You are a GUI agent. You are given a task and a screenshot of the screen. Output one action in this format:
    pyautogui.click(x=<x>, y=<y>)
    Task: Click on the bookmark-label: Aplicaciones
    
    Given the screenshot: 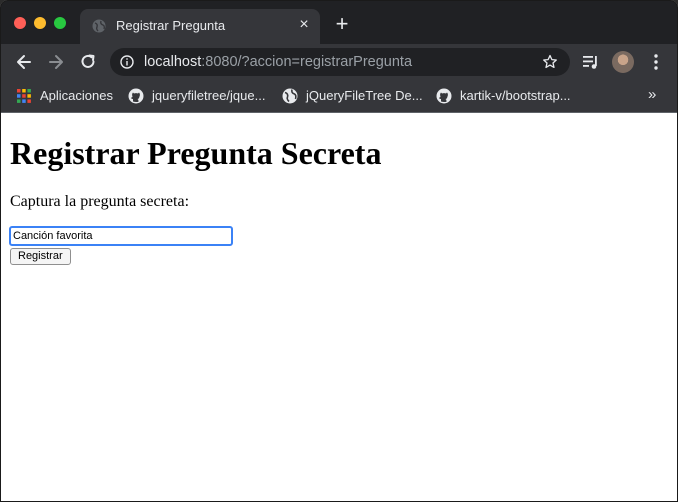 What is the action you would take?
    pyautogui.click(x=76, y=95)
    